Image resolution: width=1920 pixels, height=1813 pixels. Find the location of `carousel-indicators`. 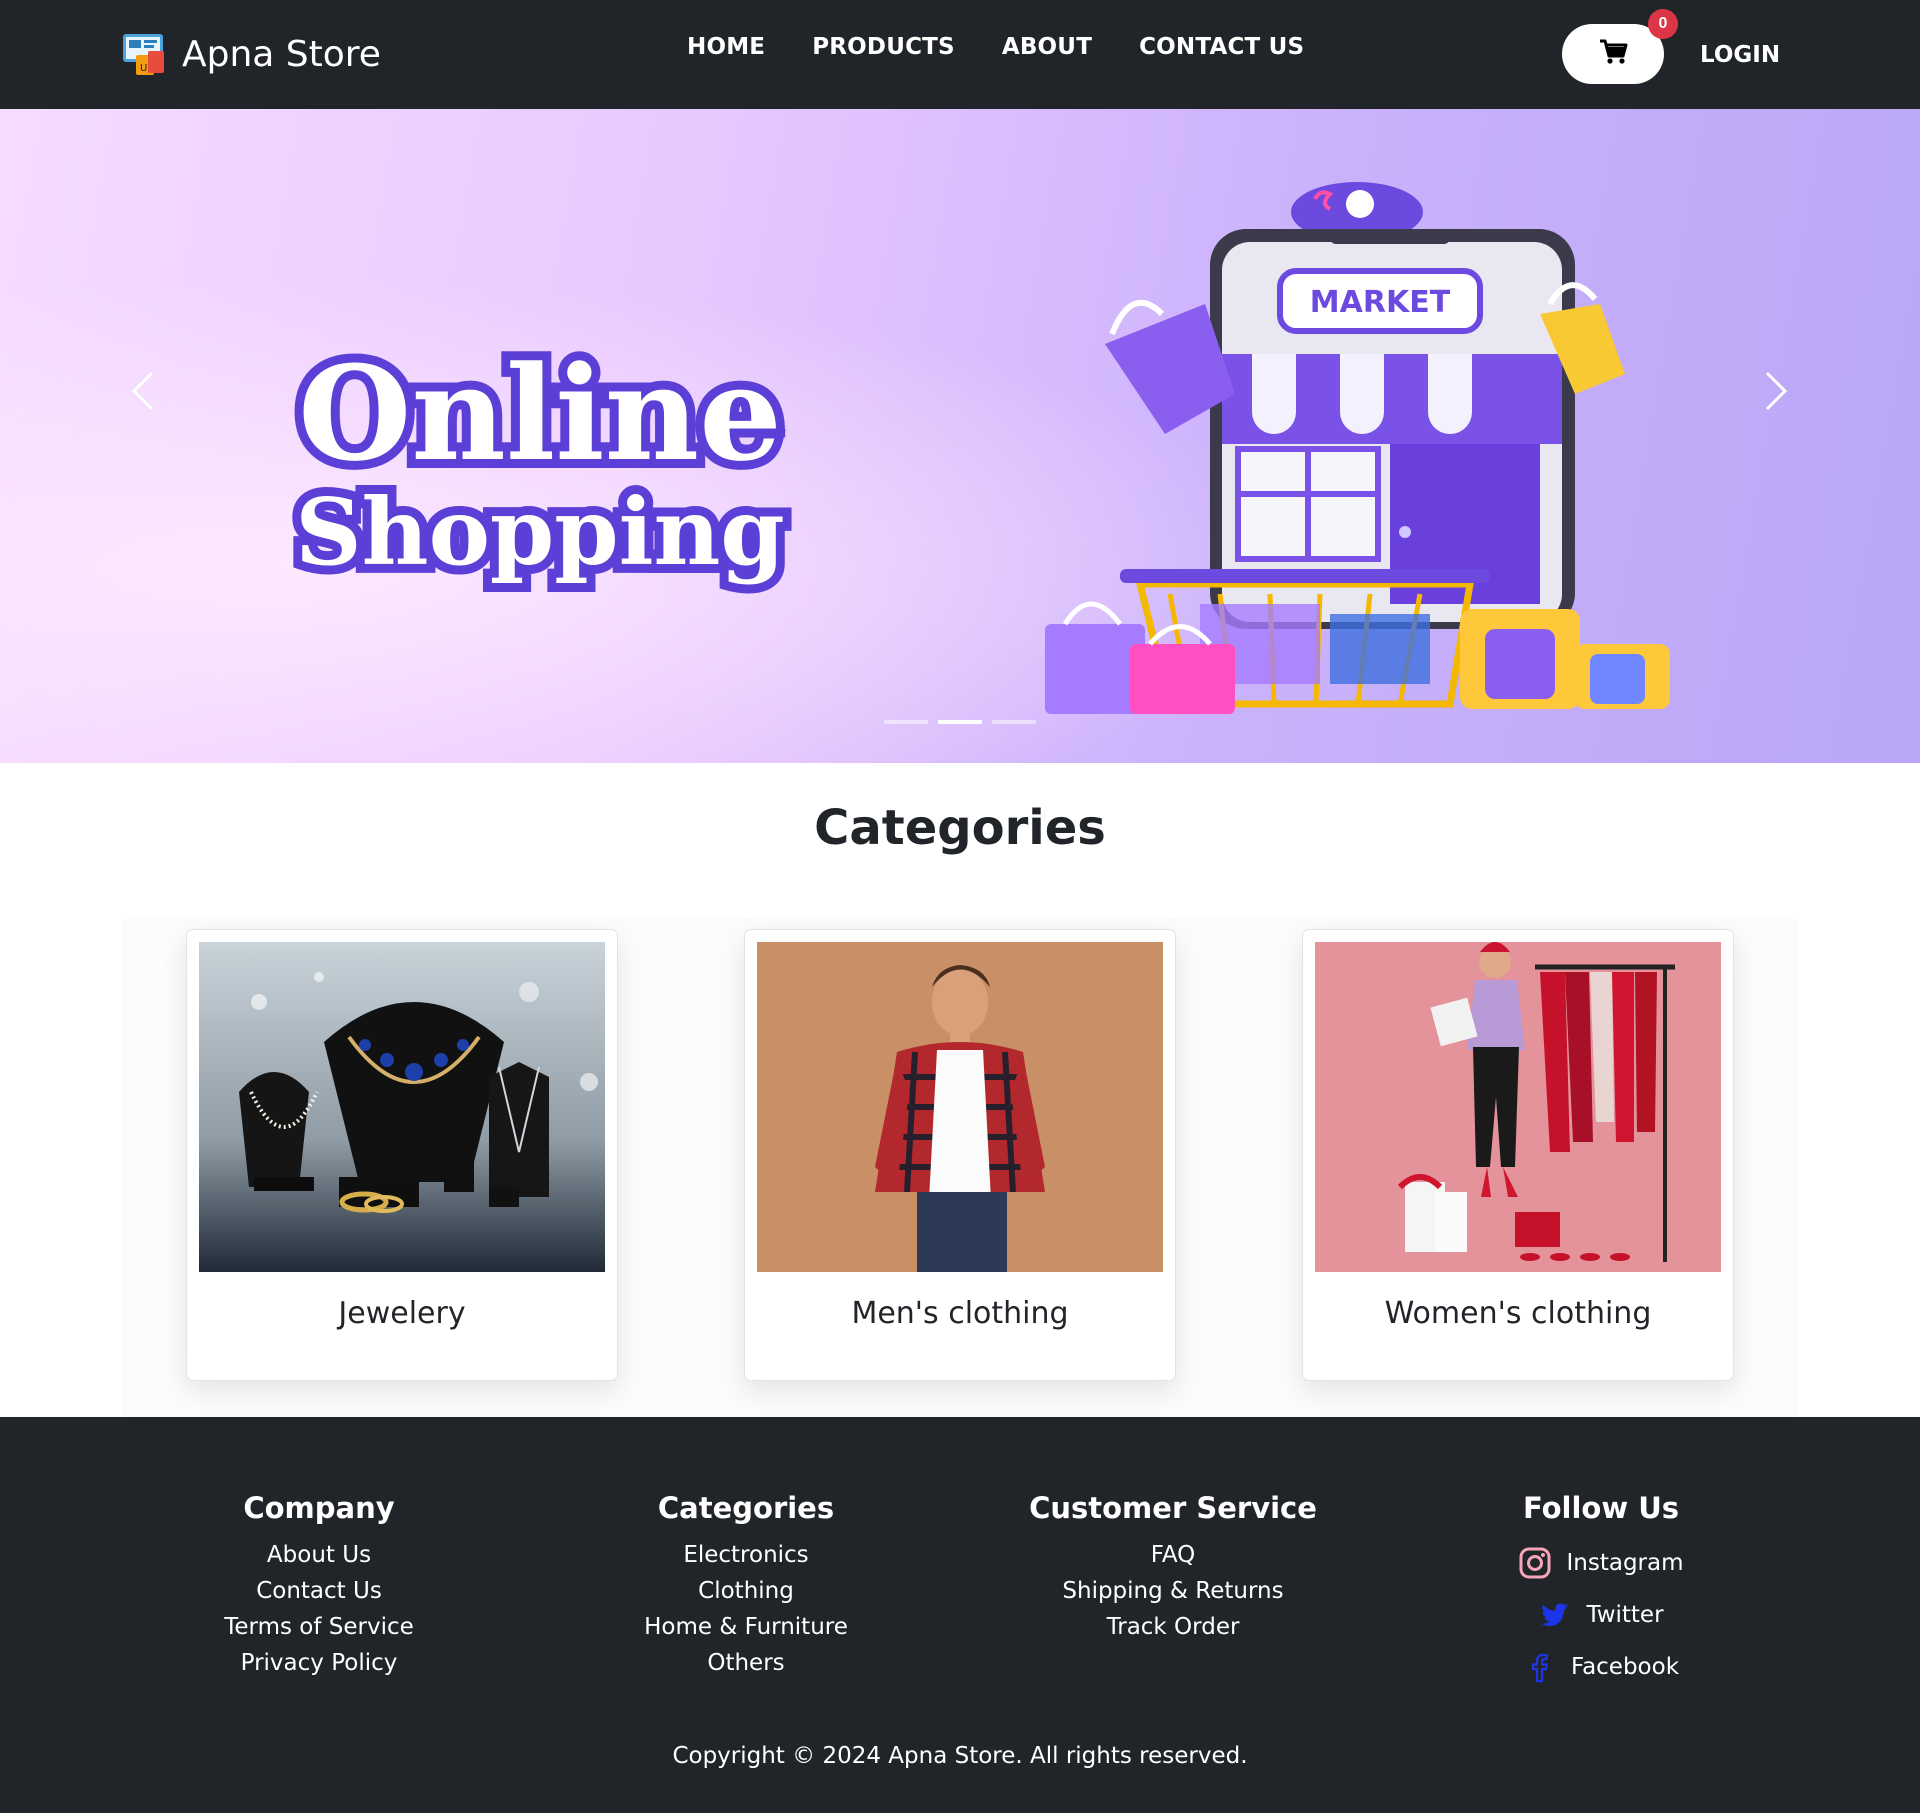

carousel-indicators is located at coordinates (960, 722).